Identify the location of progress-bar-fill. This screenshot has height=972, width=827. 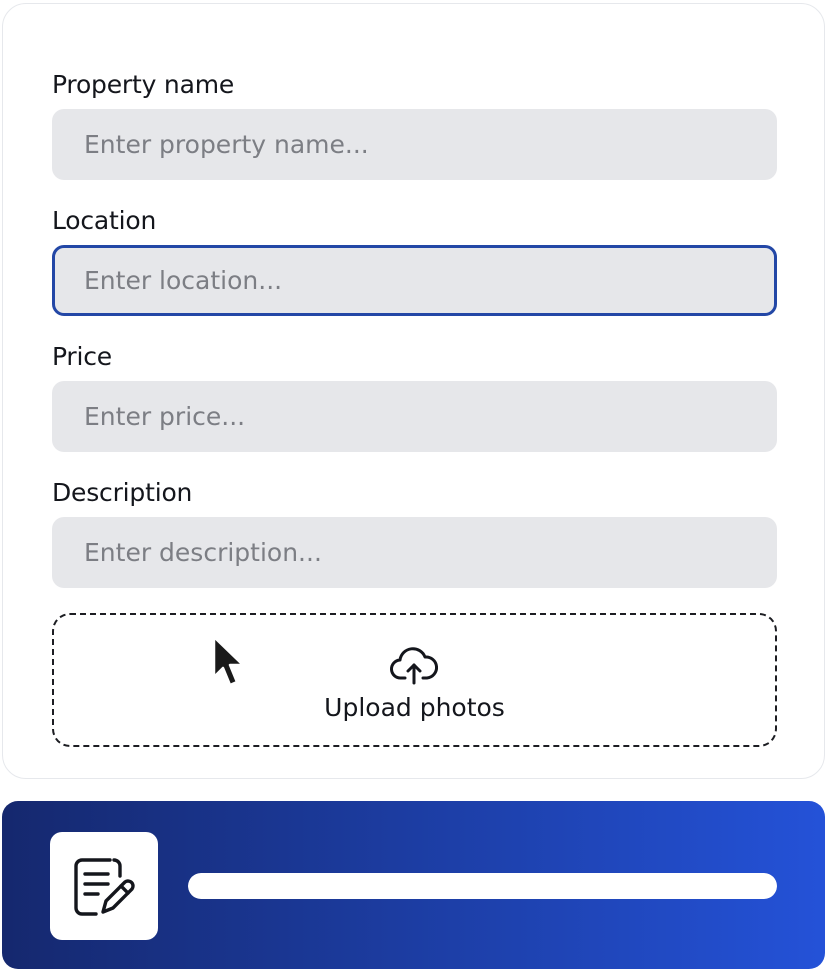
(482, 886).